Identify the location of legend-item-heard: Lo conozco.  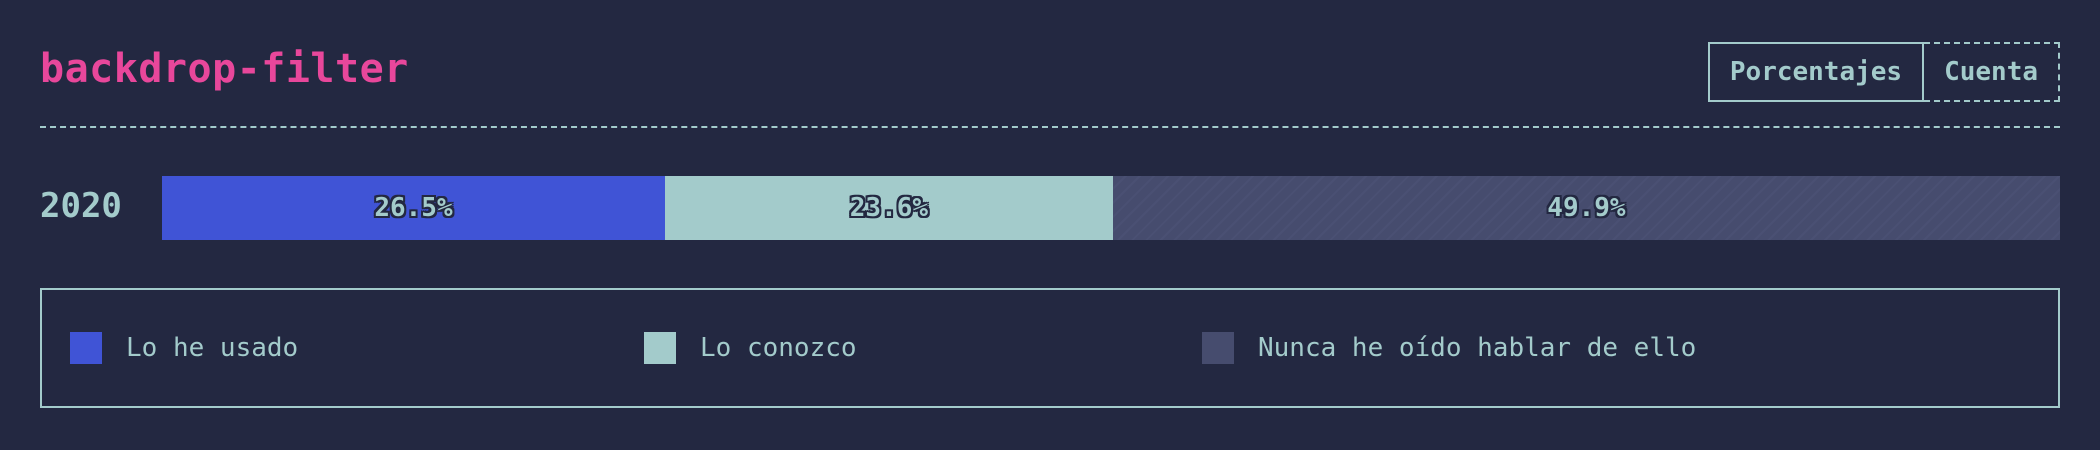
(750, 348).